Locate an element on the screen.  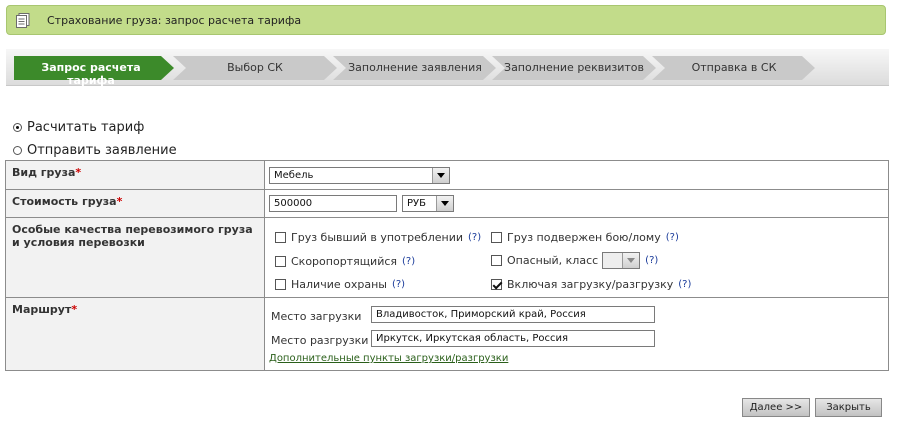
route-label: Маршрут* is located at coordinates (135, 334).